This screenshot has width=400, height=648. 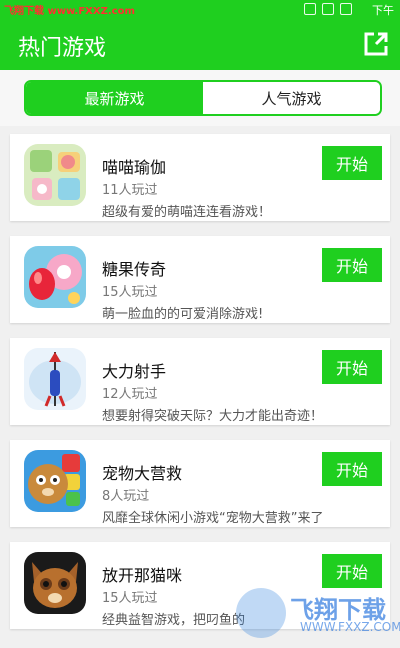 What do you see at coordinates (134, 167) in the screenshot?
I see `game-title: 喵喵瑜伽` at bounding box center [134, 167].